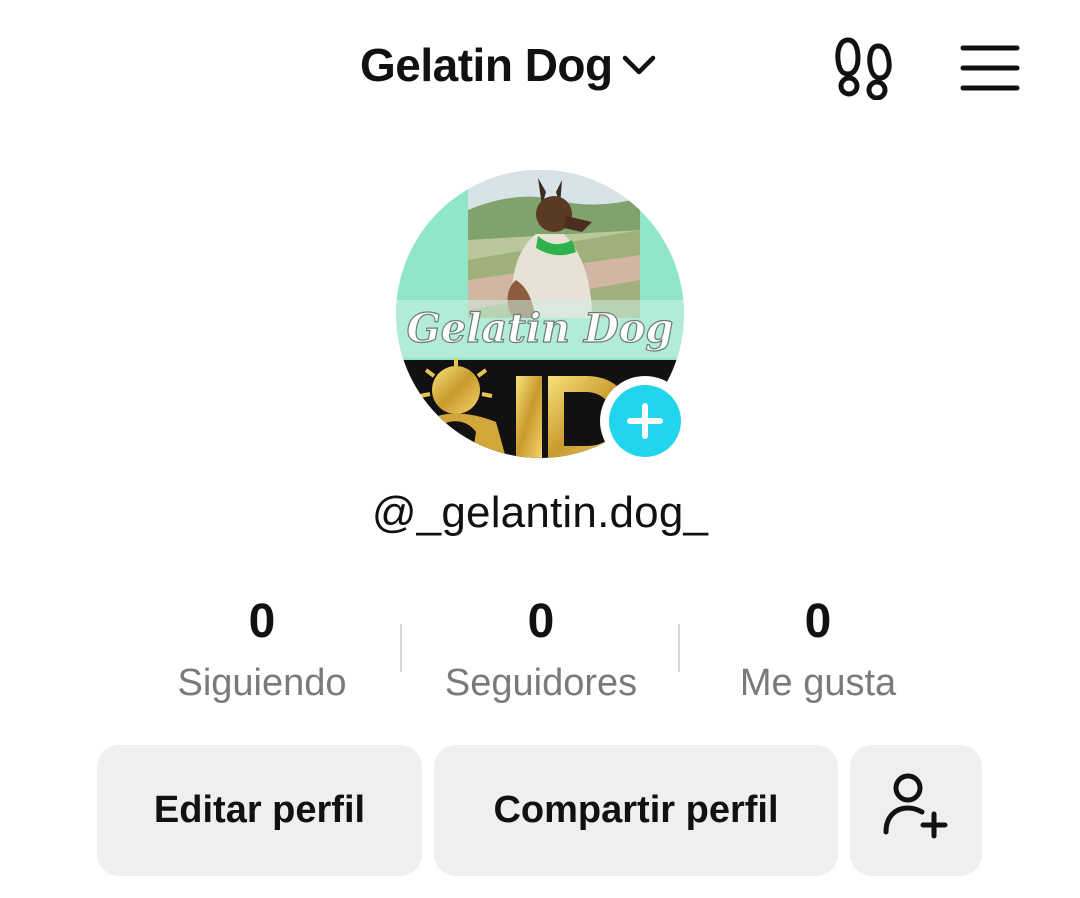 This screenshot has width=1080, height=898. Describe the element at coordinates (864, 70) in the screenshot. I see `footprints-icon` at that location.